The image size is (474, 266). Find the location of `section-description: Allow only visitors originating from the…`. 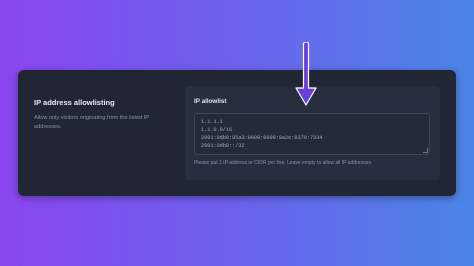

section-description: Allow only visitors originating from the… is located at coordinates (91, 122).